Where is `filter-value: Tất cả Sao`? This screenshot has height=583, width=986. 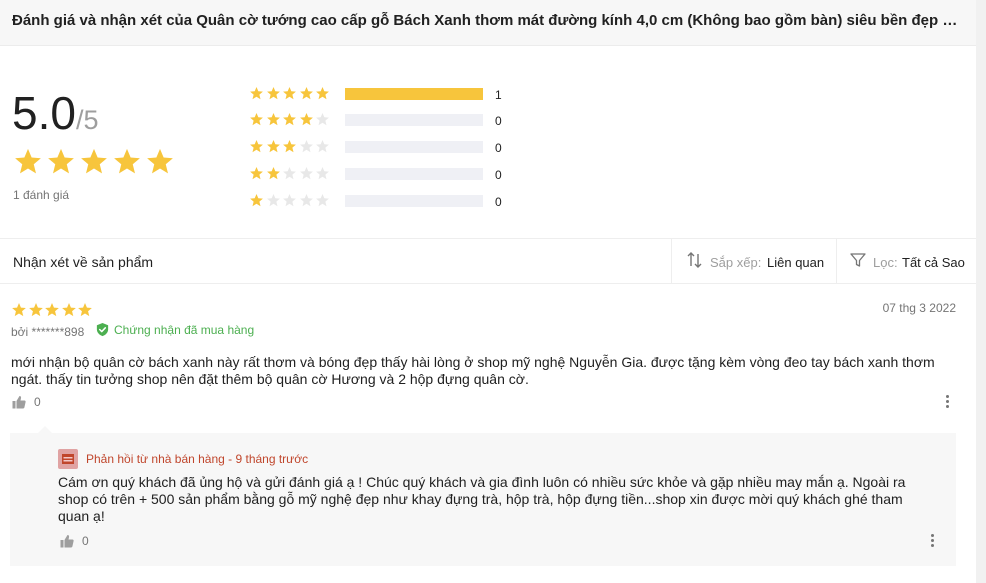
filter-value: Tất cả Sao is located at coordinates (933, 262).